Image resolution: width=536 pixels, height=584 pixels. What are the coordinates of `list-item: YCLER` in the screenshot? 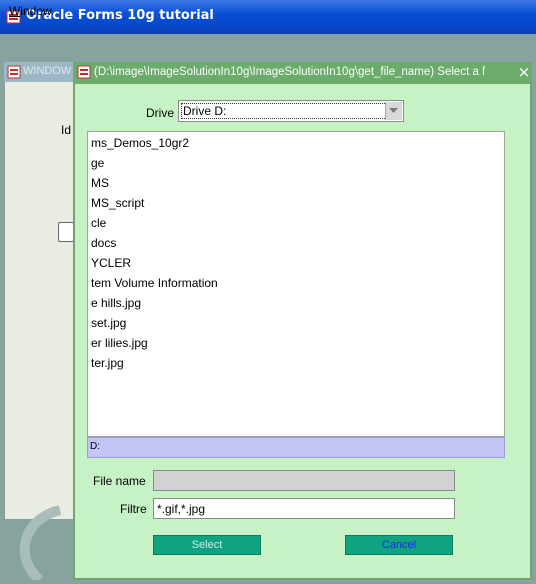 It's located at (111, 263).